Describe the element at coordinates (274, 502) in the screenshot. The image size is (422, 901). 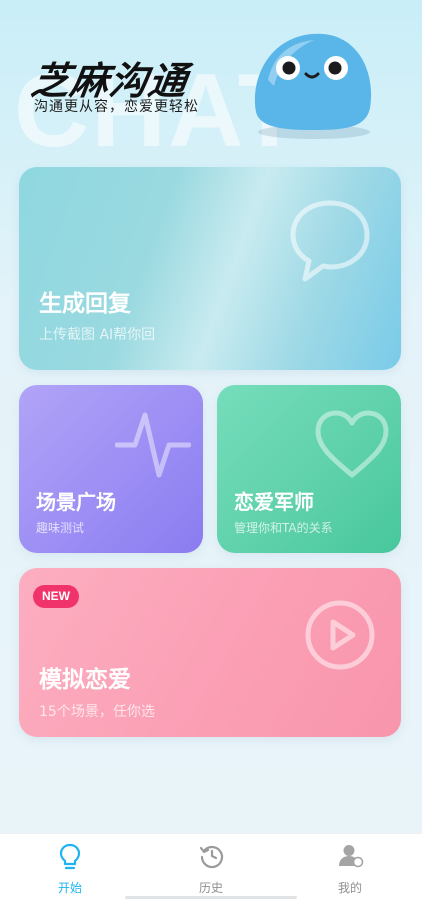
I see `love-advisor-title: 恋爱军师` at that location.